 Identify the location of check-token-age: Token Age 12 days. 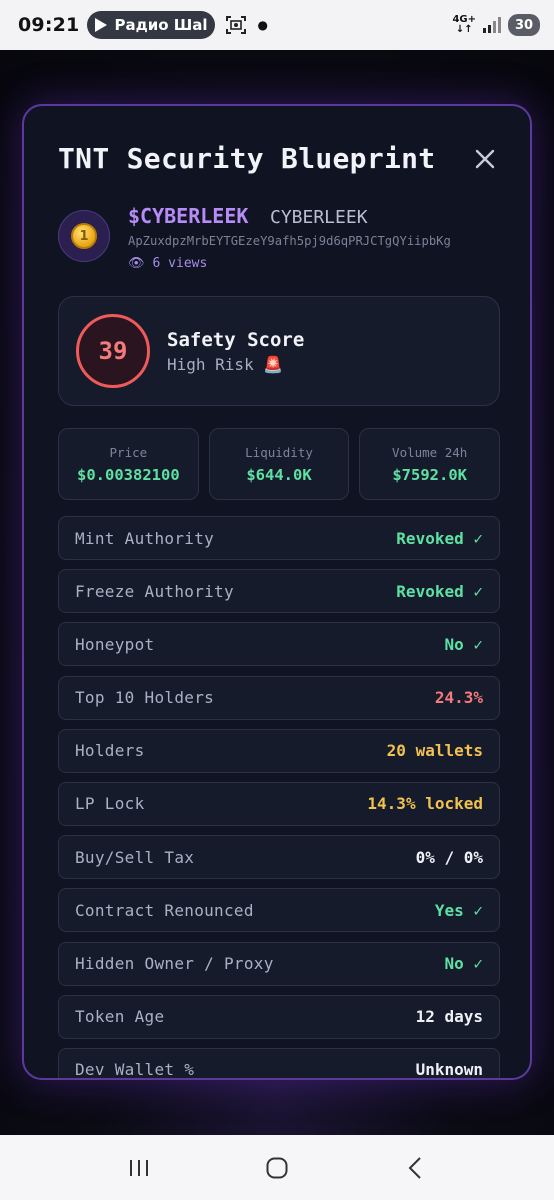
(279, 1016).